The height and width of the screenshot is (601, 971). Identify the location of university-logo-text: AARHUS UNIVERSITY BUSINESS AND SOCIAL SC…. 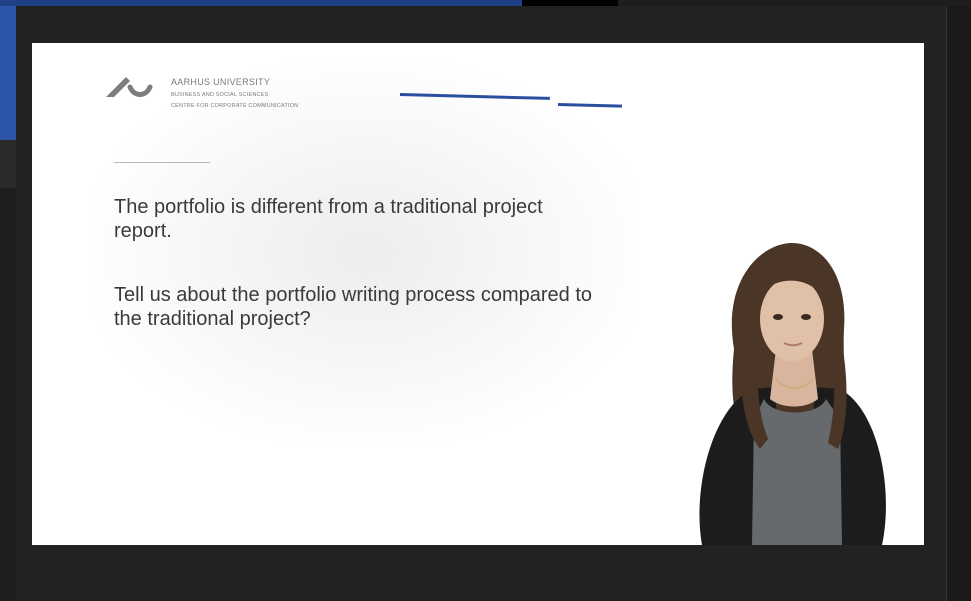
(234, 93).